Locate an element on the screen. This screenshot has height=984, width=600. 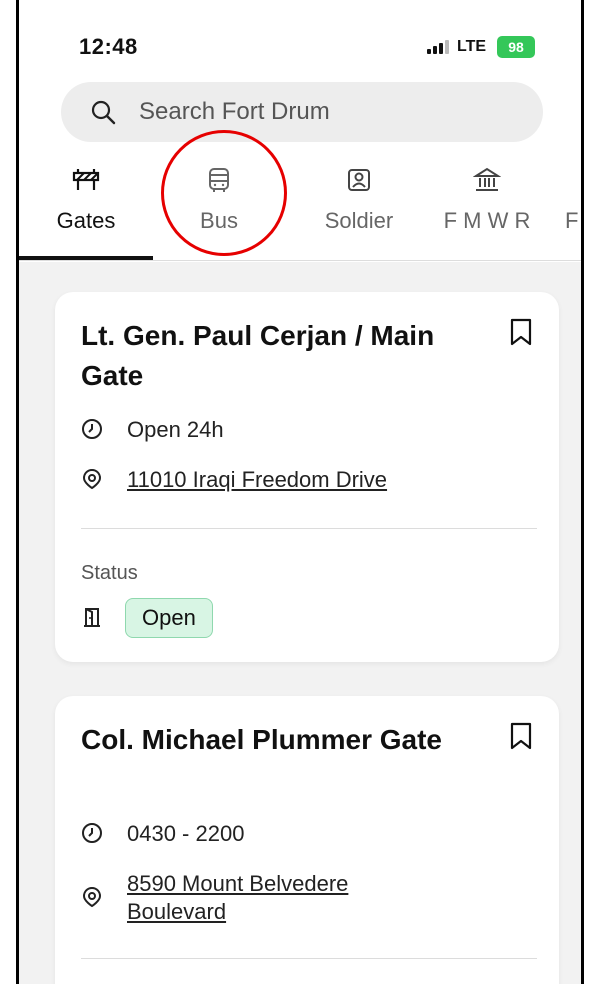
soldier-badge-icon is located at coordinates (359, 180).